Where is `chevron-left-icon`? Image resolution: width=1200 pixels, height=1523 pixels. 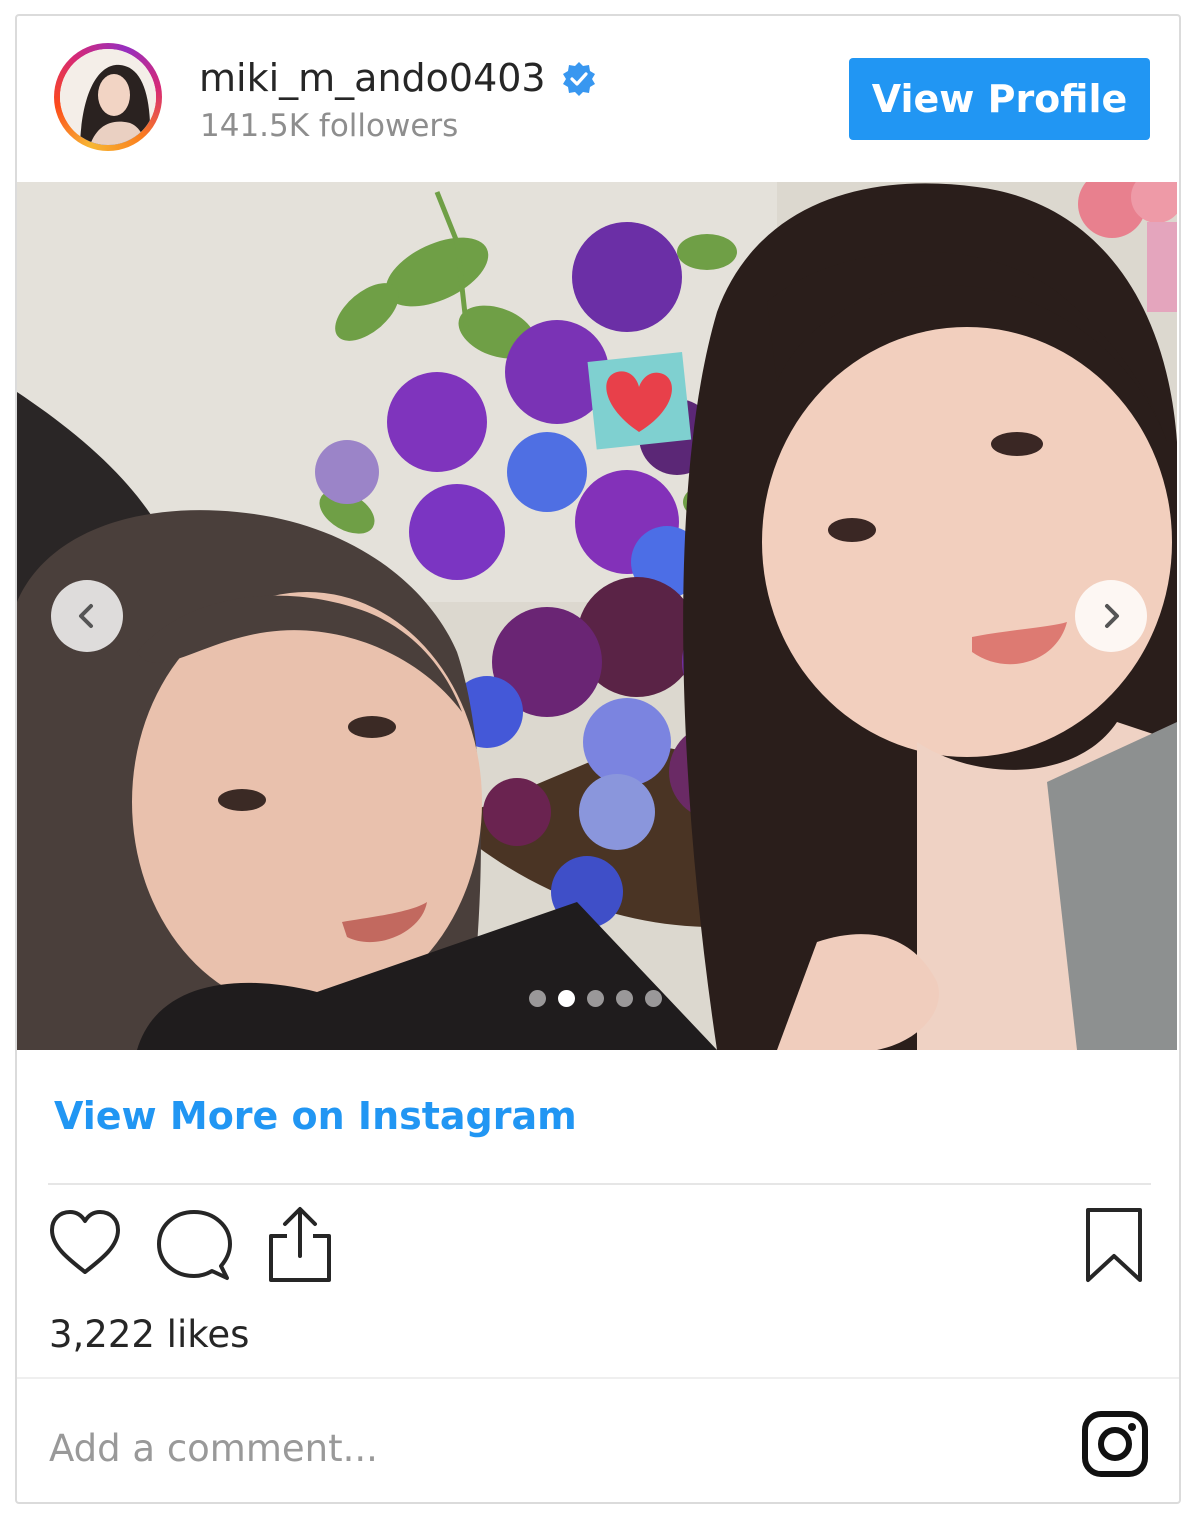
chevron-left-icon is located at coordinates (86, 616).